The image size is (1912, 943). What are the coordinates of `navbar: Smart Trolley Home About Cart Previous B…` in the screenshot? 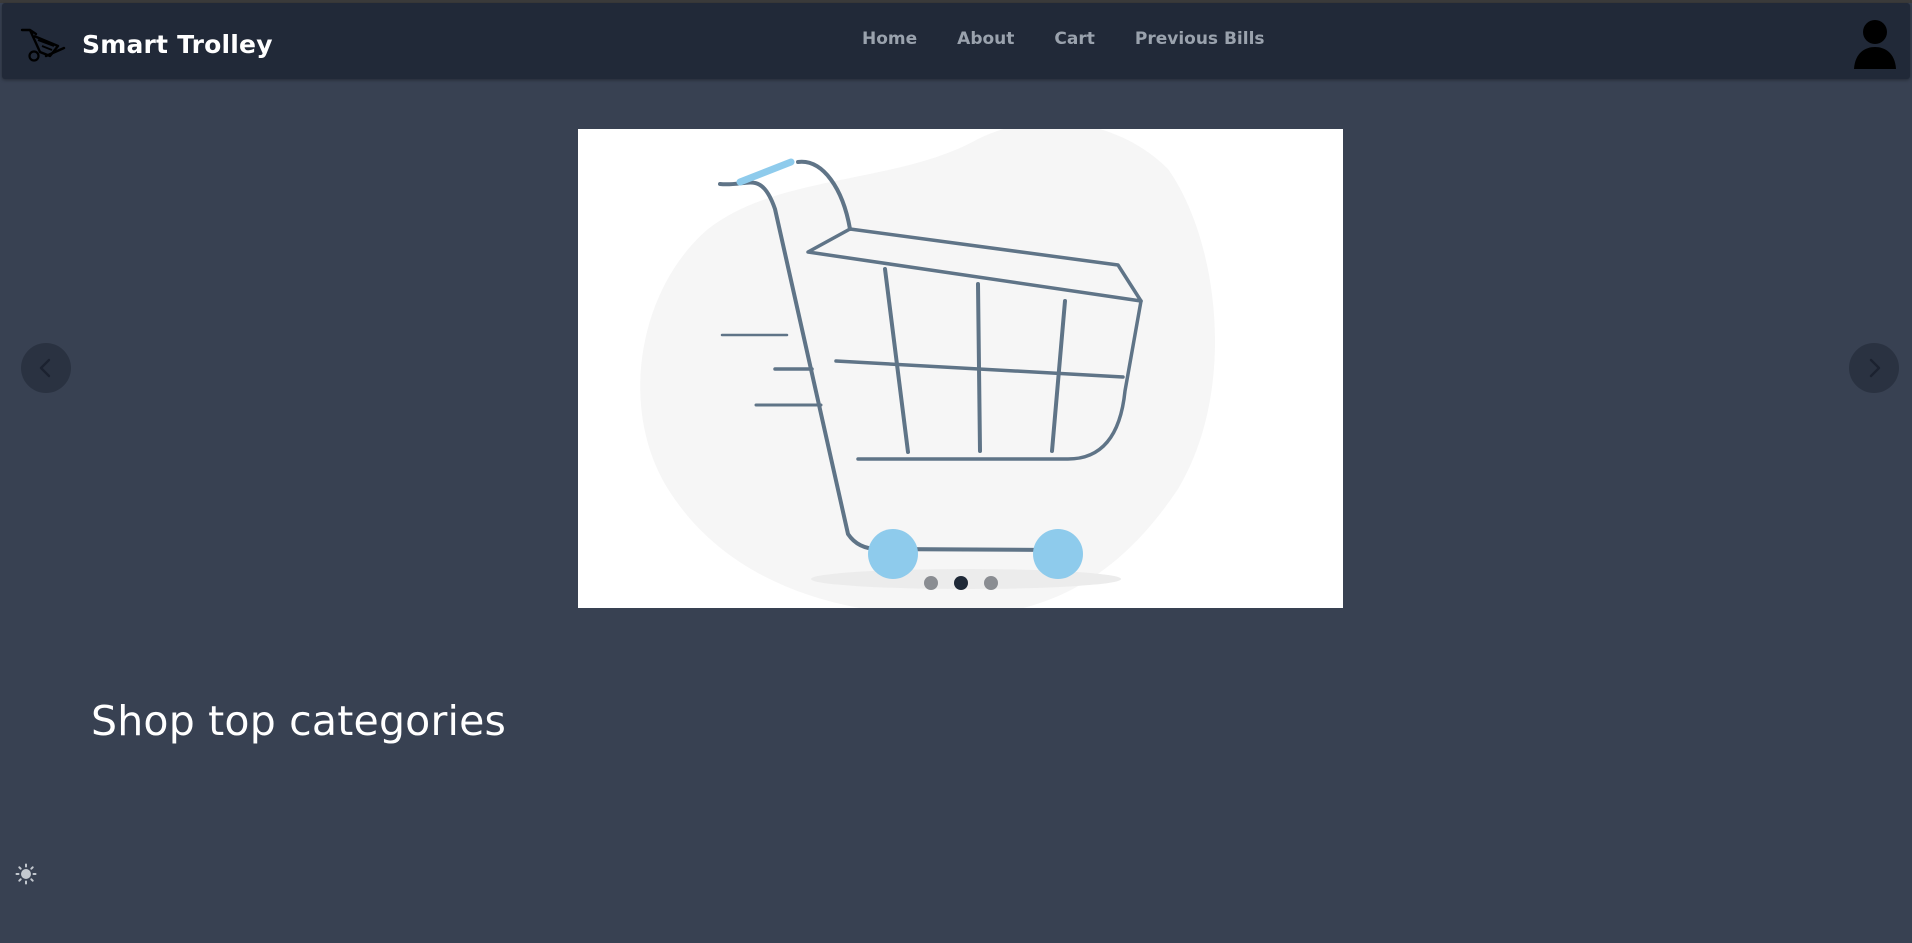 It's located at (956, 41).